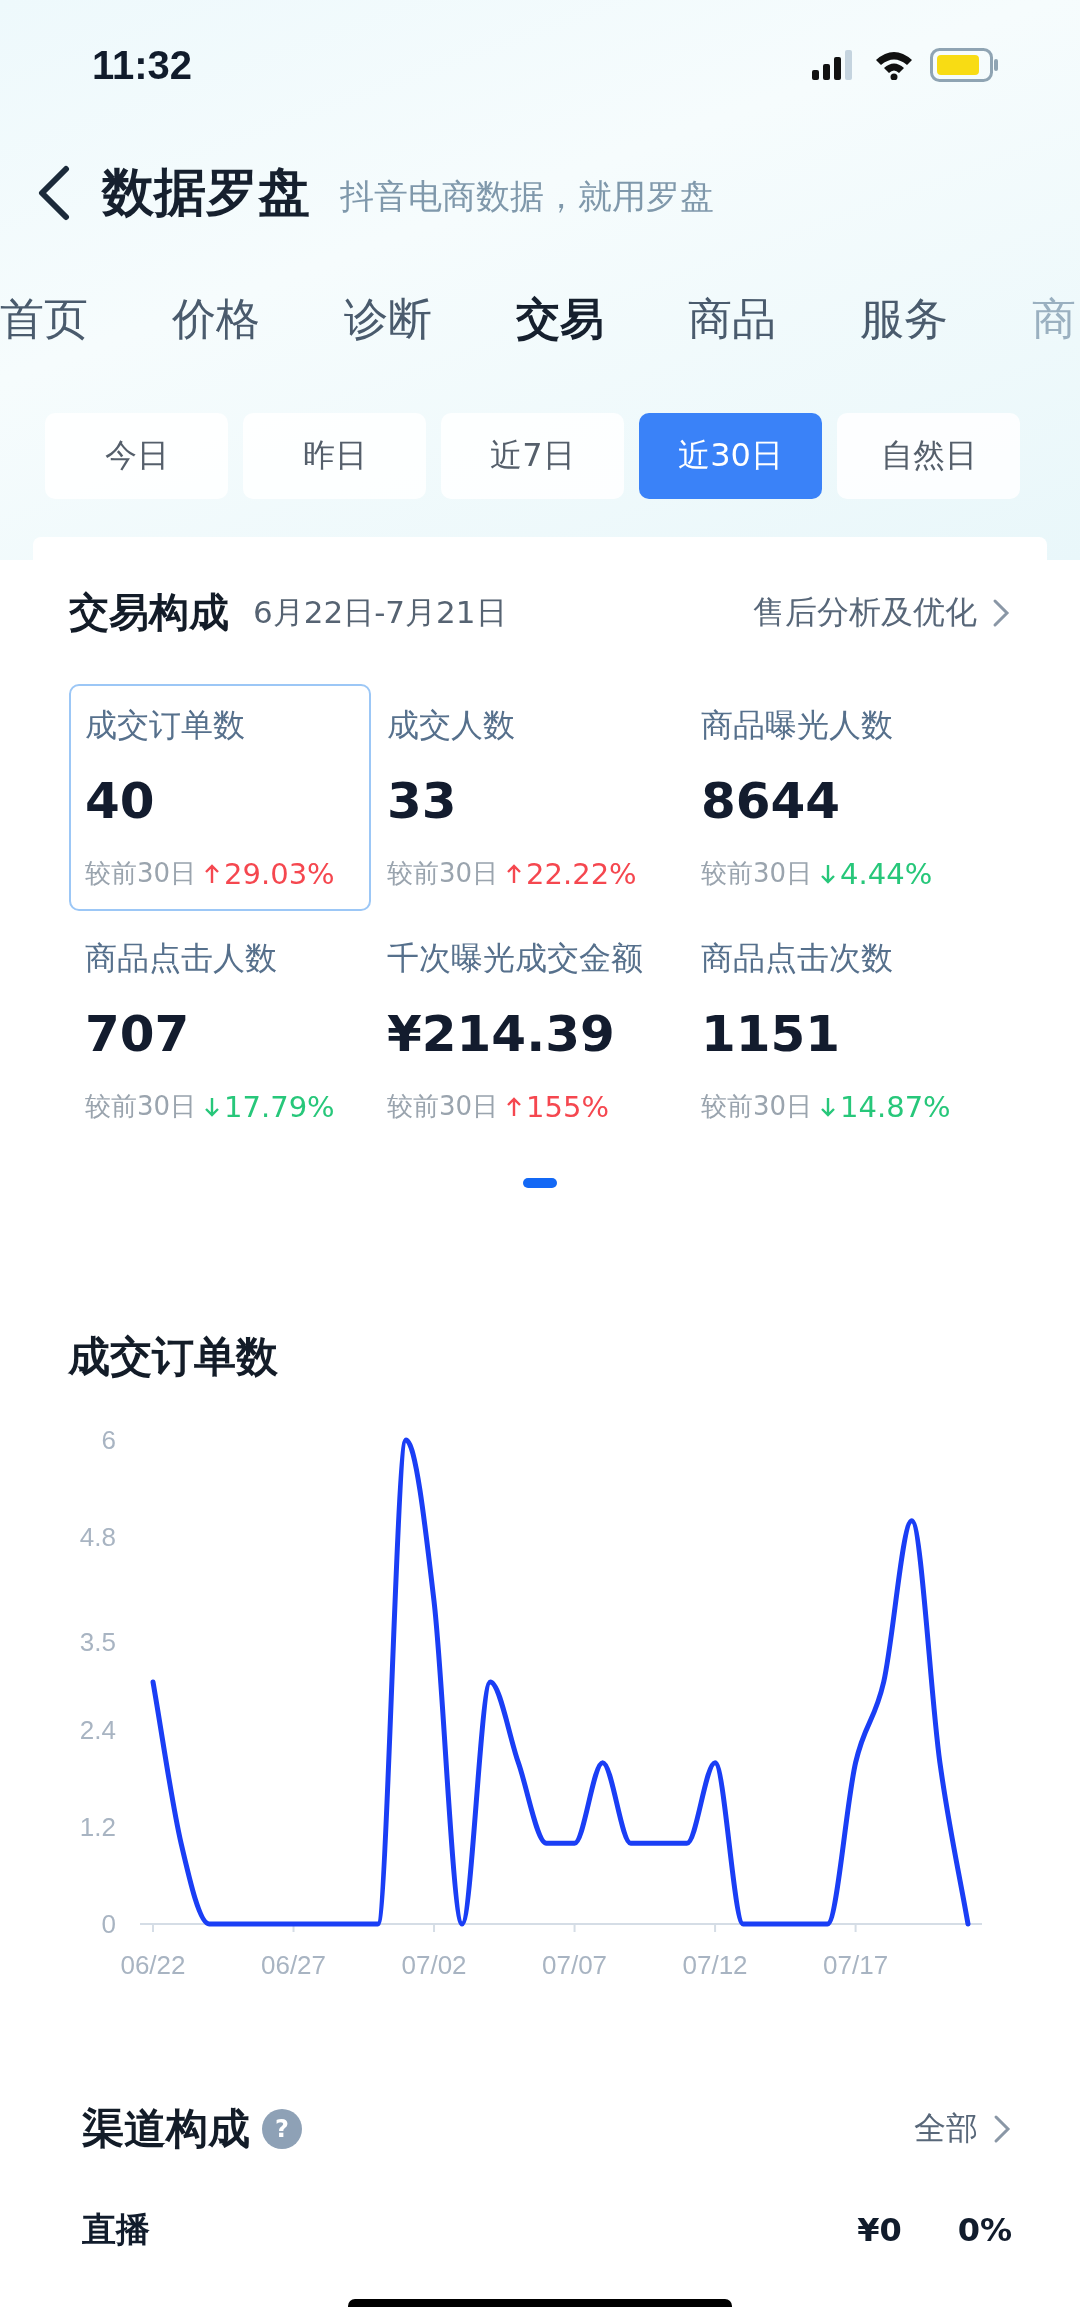  I want to click on x-axis-label: 07/02, so click(434, 1965).